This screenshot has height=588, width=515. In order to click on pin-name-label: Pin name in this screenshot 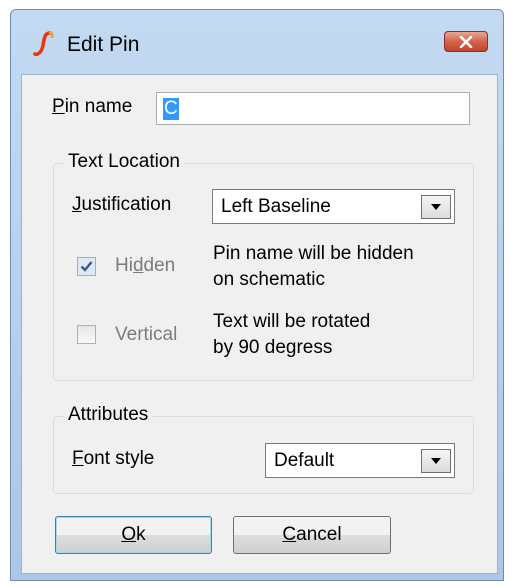, I will do `click(92, 106)`.